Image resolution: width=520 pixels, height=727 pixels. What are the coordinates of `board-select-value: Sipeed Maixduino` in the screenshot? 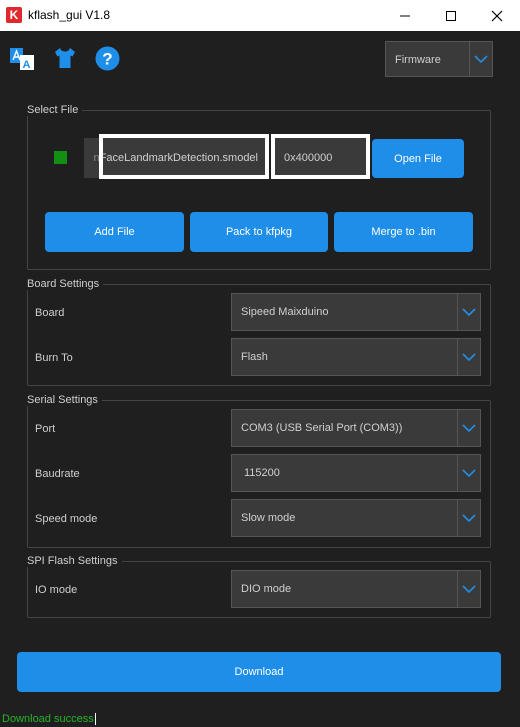 It's located at (285, 312).